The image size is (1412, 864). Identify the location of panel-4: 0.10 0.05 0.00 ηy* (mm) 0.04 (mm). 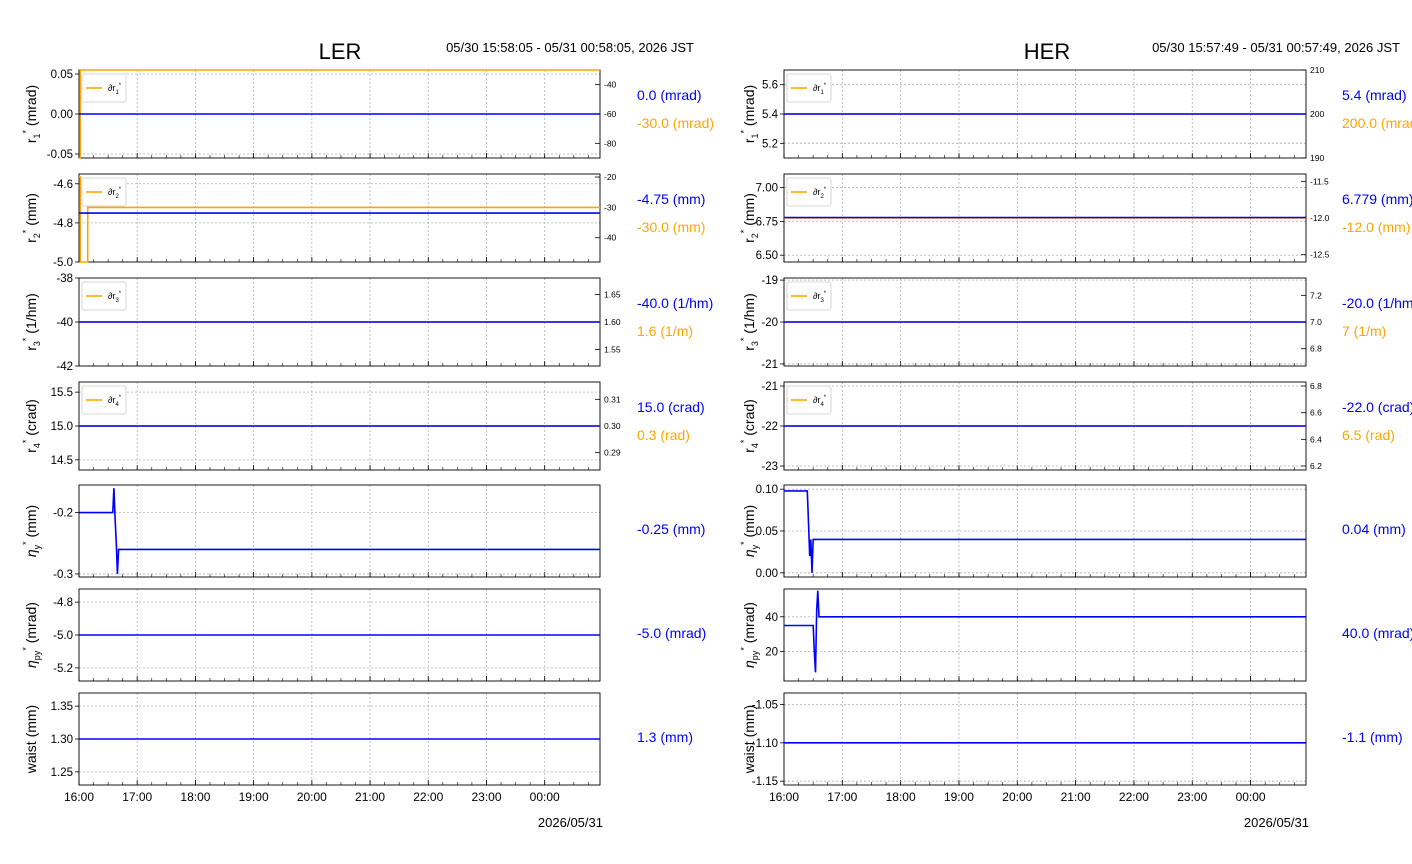
(1072, 532).